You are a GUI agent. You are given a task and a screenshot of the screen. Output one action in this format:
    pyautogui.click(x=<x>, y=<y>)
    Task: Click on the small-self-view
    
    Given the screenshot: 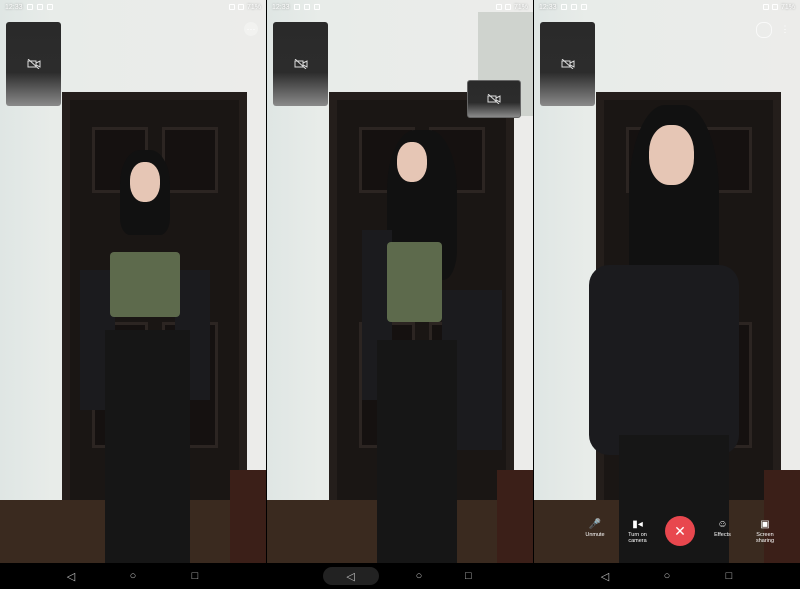 What is the action you would take?
    pyautogui.click(x=494, y=99)
    